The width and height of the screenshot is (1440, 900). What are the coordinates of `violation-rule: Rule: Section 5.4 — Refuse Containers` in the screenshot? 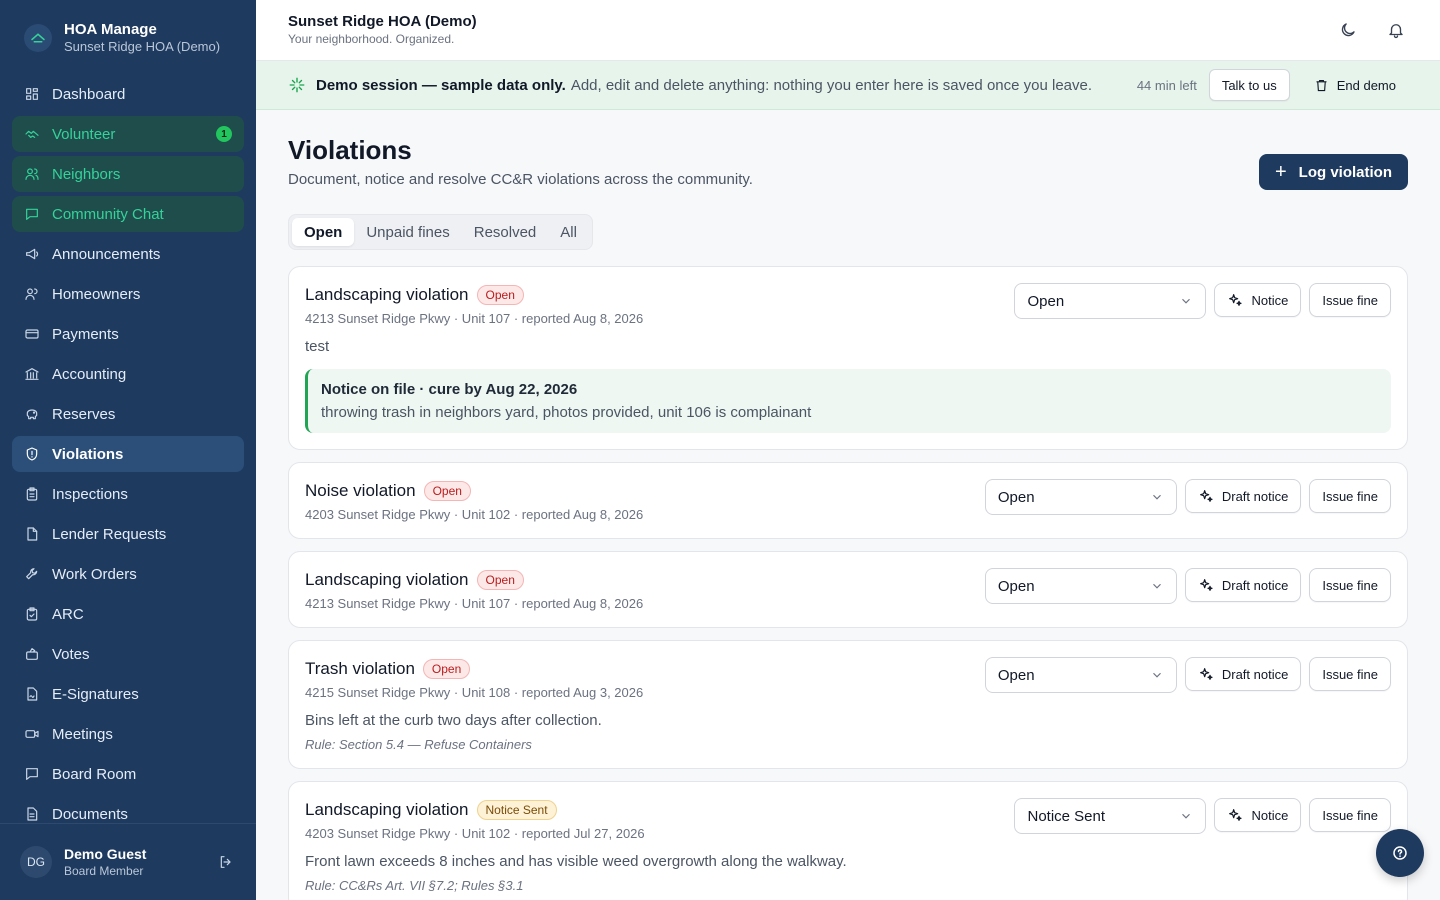 It's located at (418, 744).